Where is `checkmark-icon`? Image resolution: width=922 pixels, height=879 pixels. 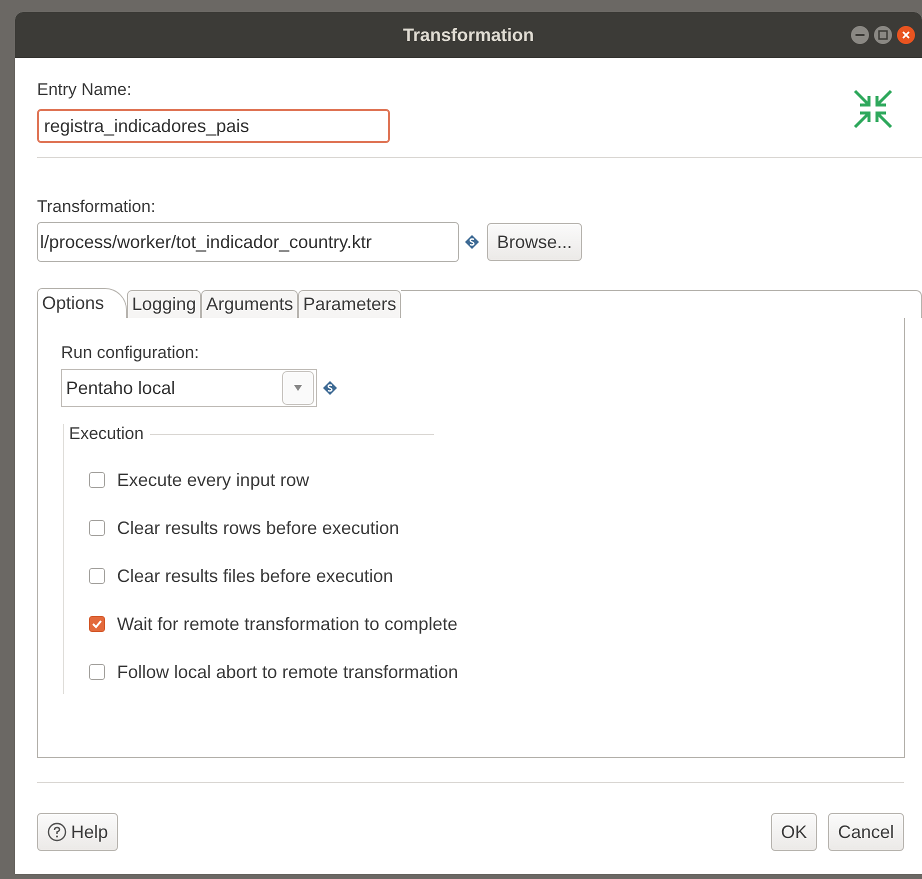 checkmark-icon is located at coordinates (97, 624).